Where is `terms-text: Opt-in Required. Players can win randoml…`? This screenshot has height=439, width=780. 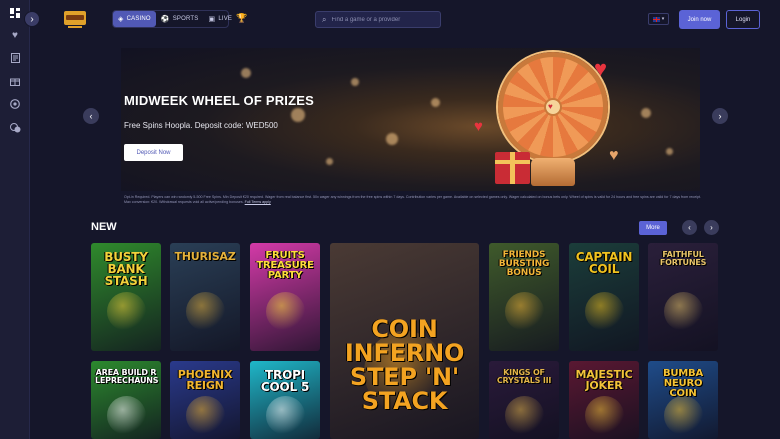 terms-text: Opt-in Required. Players can win randoml… is located at coordinates (413, 199).